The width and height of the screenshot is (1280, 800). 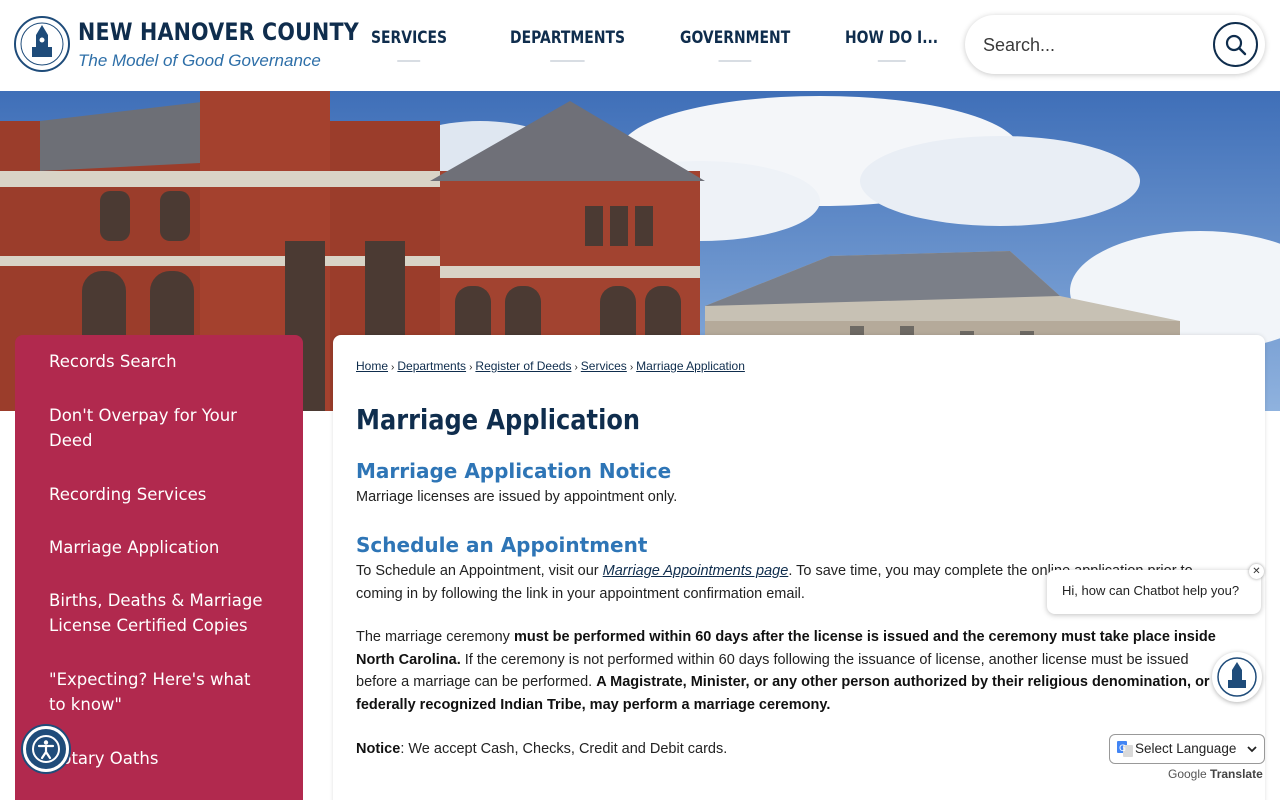 What do you see at coordinates (1154, 592) in the screenshot?
I see `chatbot-greeting-bubble: Hi, how can Chatbot help you?` at bounding box center [1154, 592].